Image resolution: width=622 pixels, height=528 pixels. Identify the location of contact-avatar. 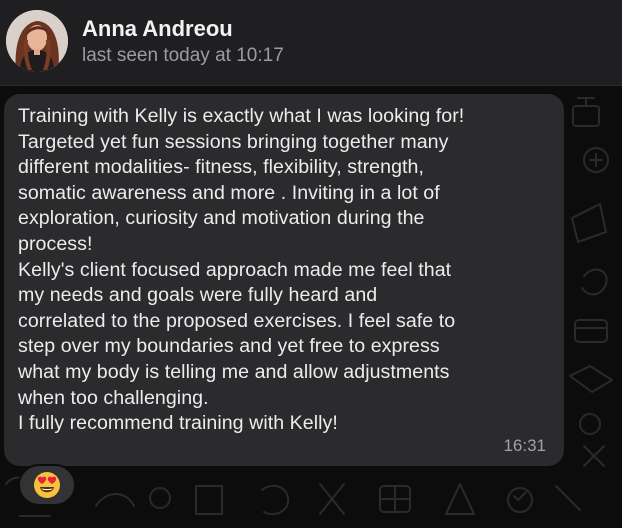
(37, 41).